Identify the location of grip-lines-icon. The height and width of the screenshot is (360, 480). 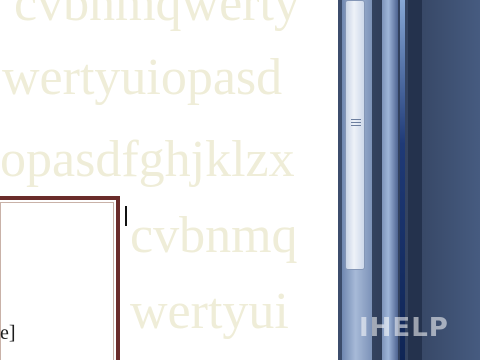
(356, 124).